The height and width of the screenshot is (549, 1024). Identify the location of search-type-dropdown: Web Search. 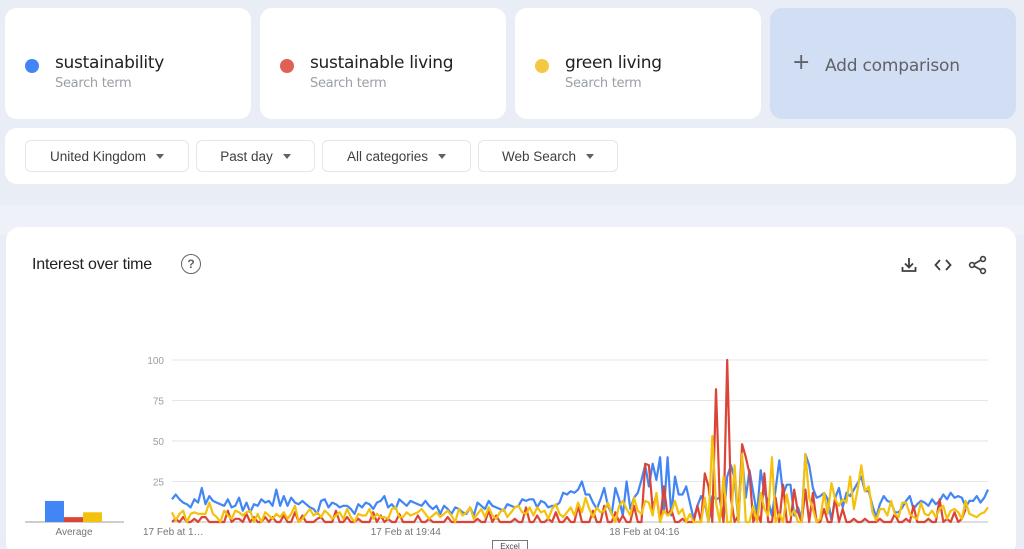
(548, 156).